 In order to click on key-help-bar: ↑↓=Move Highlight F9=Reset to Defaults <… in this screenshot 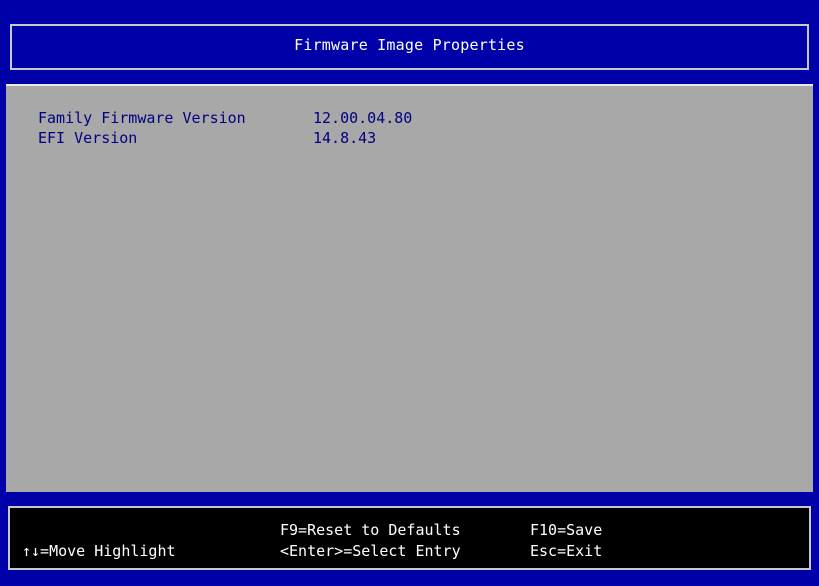, I will do `click(409, 538)`.